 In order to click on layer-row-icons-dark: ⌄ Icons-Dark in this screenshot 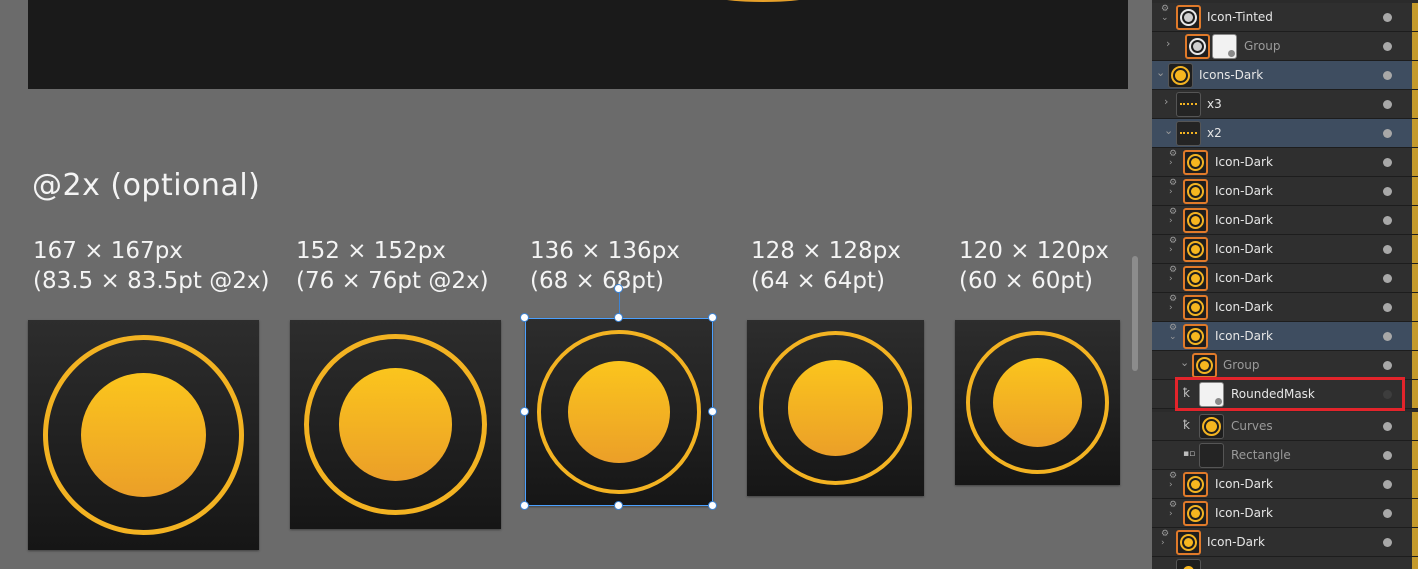, I will do `click(1285, 75)`.